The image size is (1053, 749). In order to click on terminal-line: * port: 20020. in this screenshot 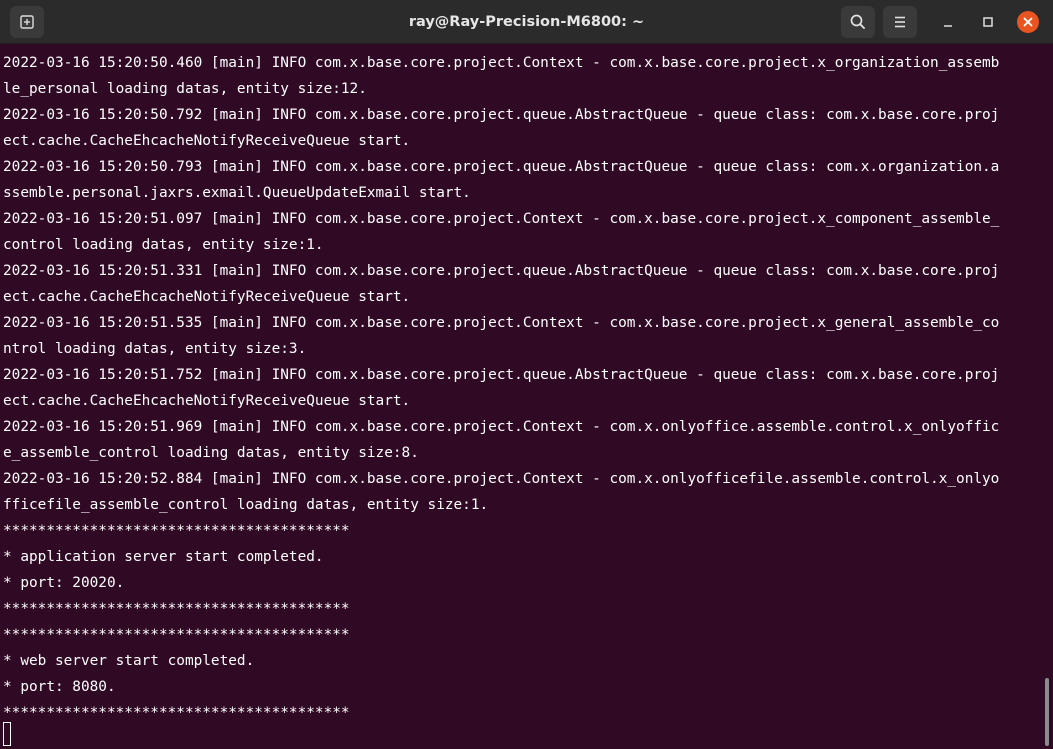, I will do `click(64, 583)`.